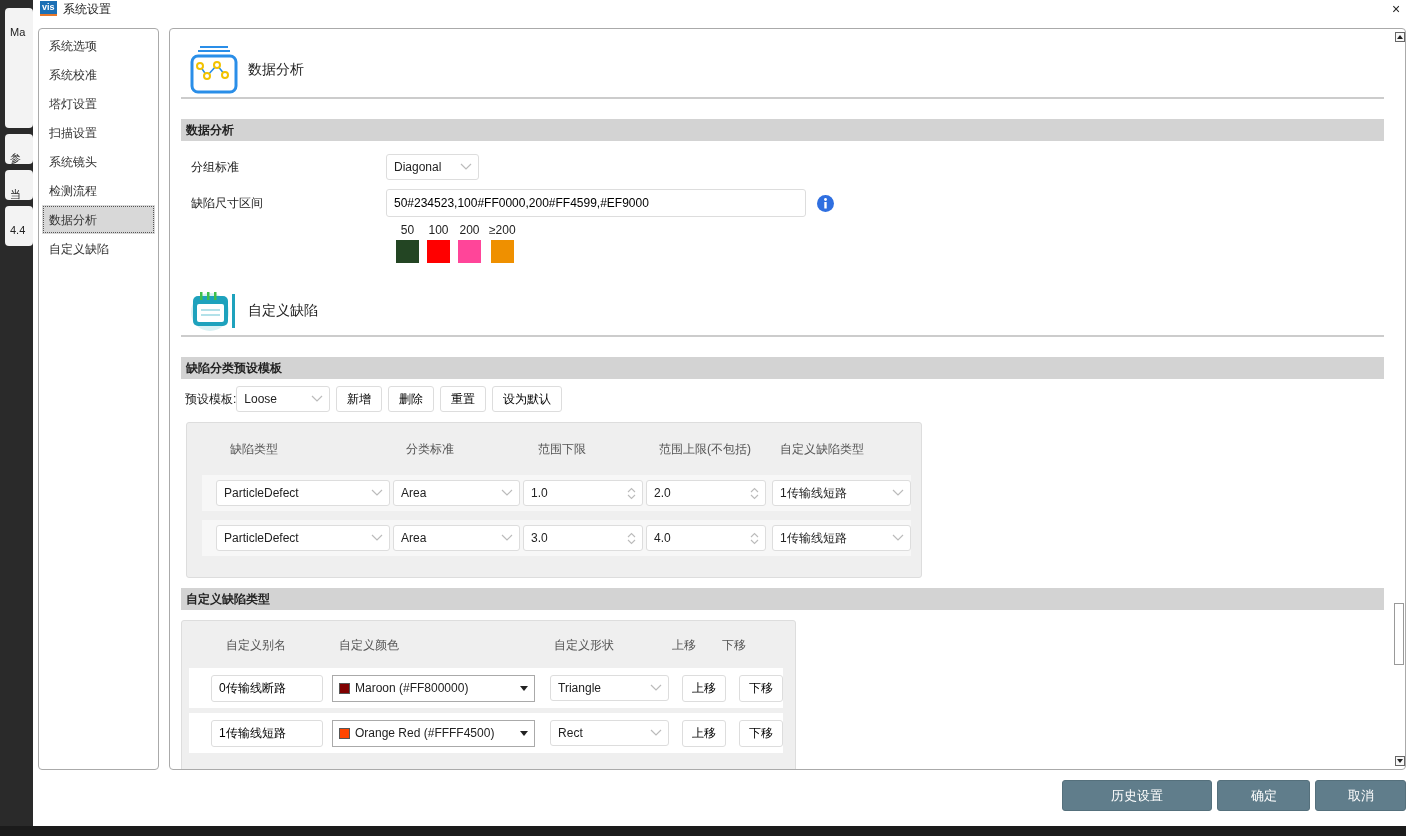 The height and width of the screenshot is (836, 1406). Describe the element at coordinates (359, 399) in the screenshot. I see `toolbar-button: 新增` at that location.